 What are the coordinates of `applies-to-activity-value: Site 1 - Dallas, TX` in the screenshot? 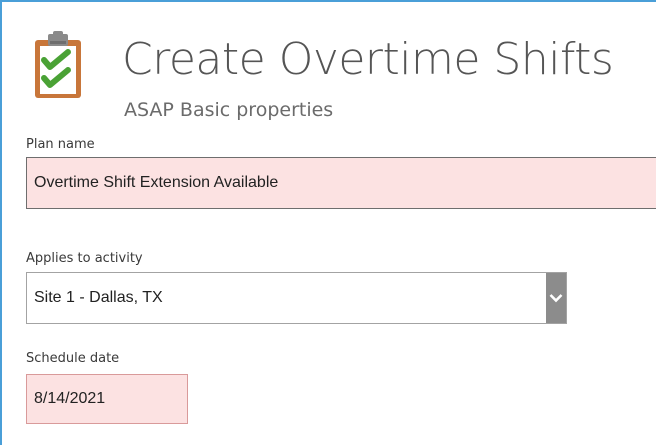 It's located at (98, 297).